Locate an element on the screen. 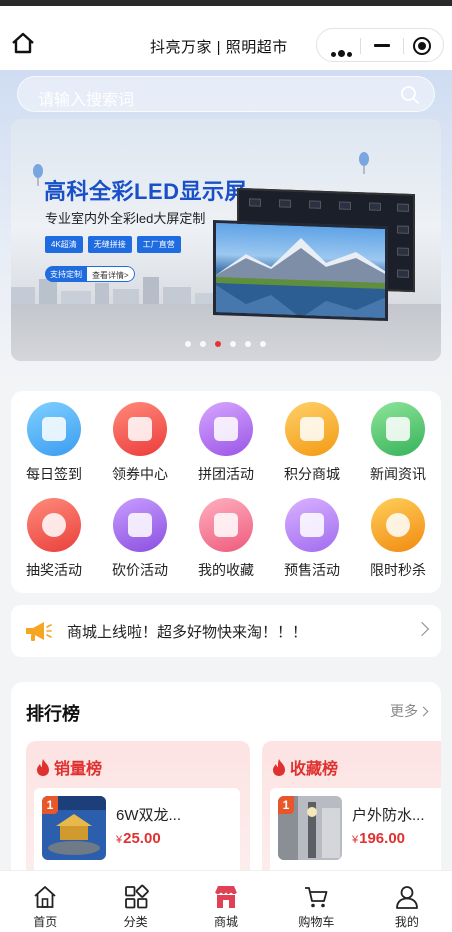 This screenshot has width=452, height=932. product-price: ¥25.00 is located at coordinates (138, 838).